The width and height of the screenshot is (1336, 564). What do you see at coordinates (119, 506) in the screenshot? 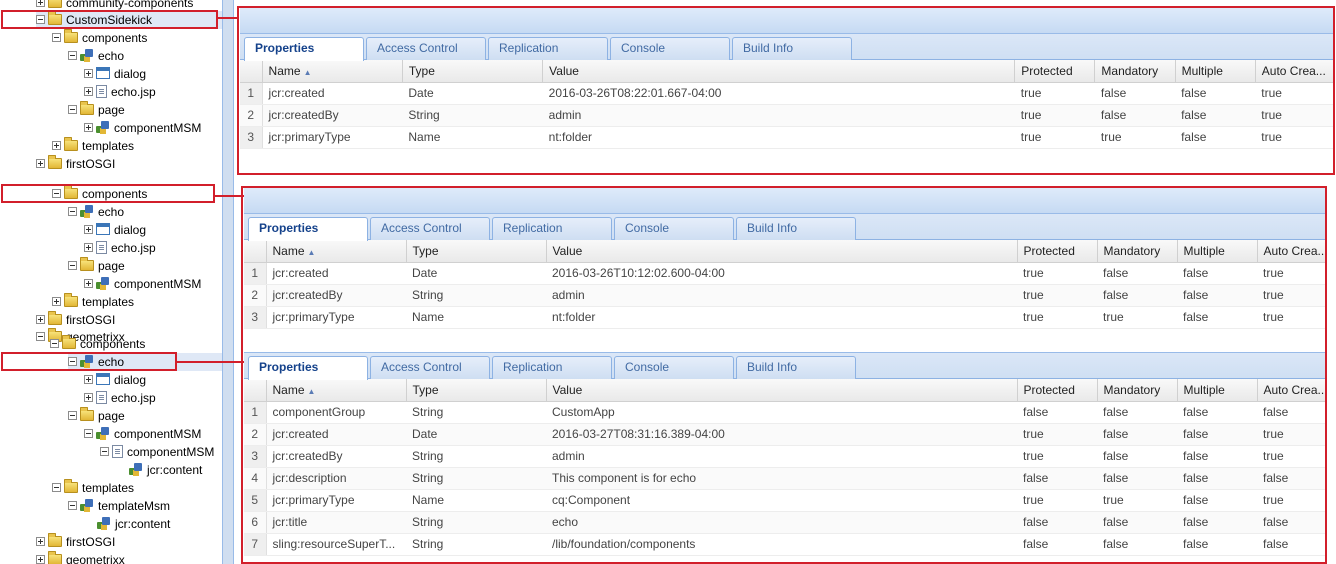
I see `tree-node: templateMsm` at bounding box center [119, 506].